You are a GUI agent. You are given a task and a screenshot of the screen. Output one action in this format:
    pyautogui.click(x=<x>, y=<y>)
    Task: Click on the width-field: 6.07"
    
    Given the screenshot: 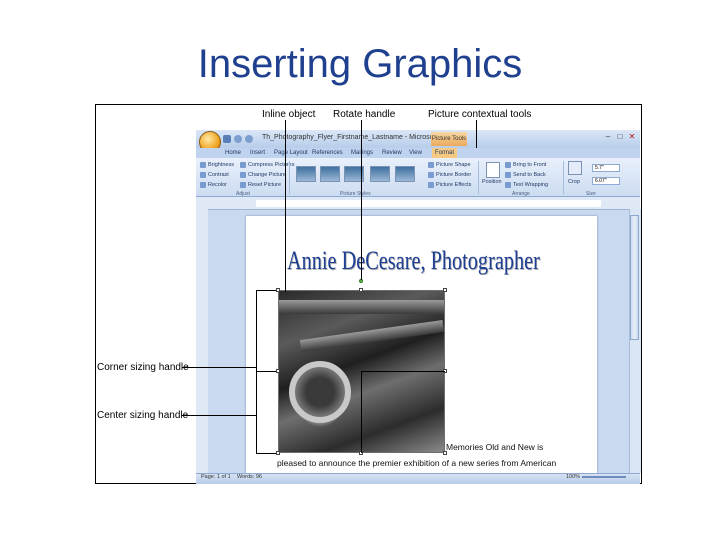 What is the action you would take?
    pyautogui.click(x=606, y=181)
    